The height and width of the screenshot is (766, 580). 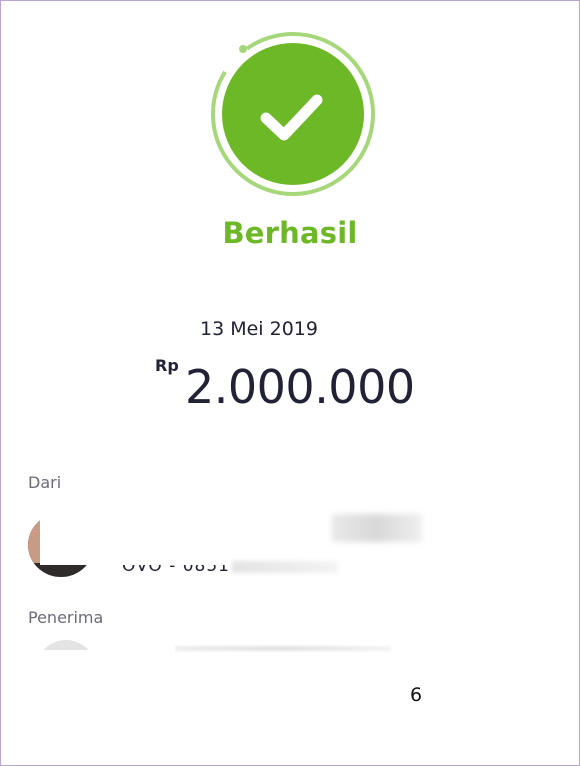 What do you see at coordinates (290, 233) in the screenshot?
I see `status-title: Berhasil` at bounding box center [290, 233].